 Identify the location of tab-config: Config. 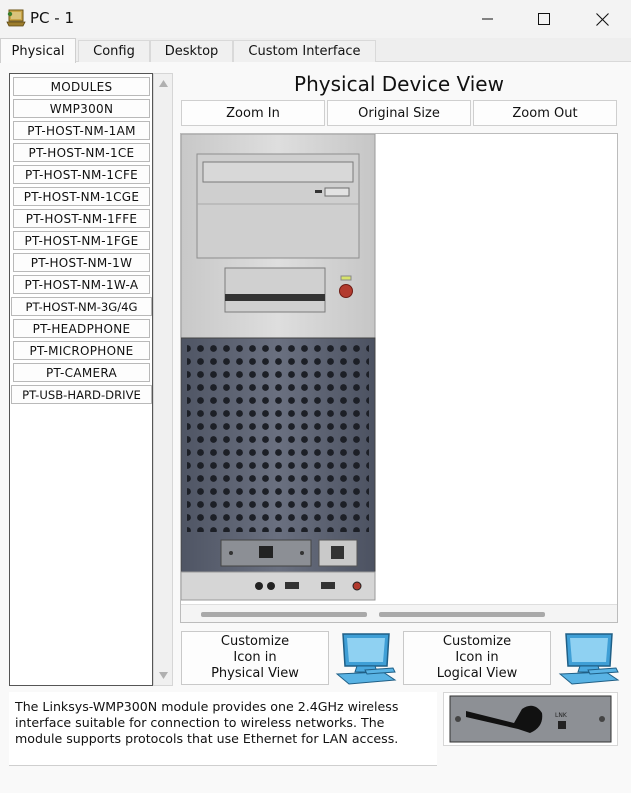
(114, 51).